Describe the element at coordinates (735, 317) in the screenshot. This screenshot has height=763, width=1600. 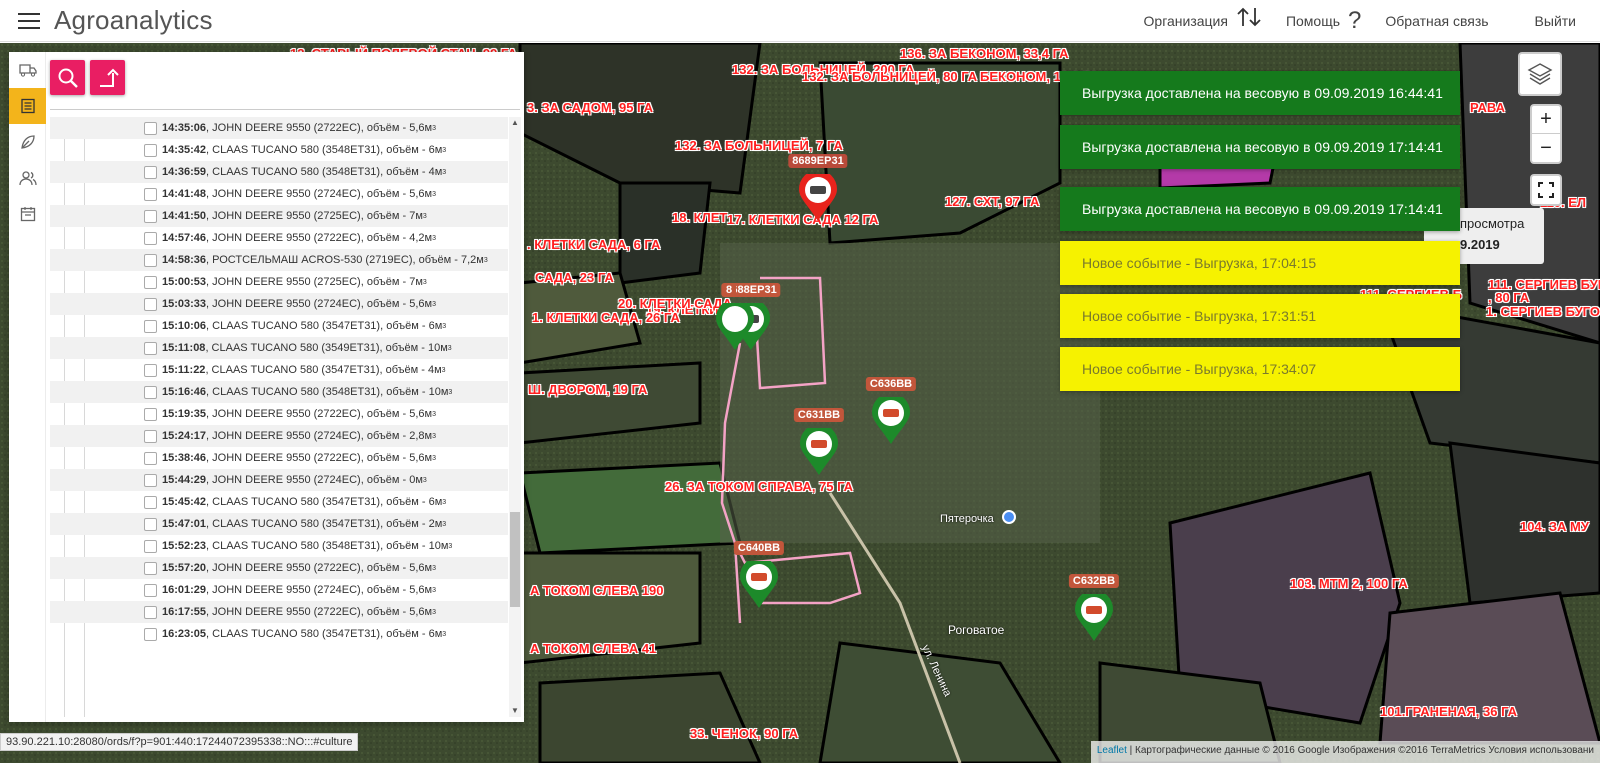
I see `vehicle-marker-green: 8` at that location.